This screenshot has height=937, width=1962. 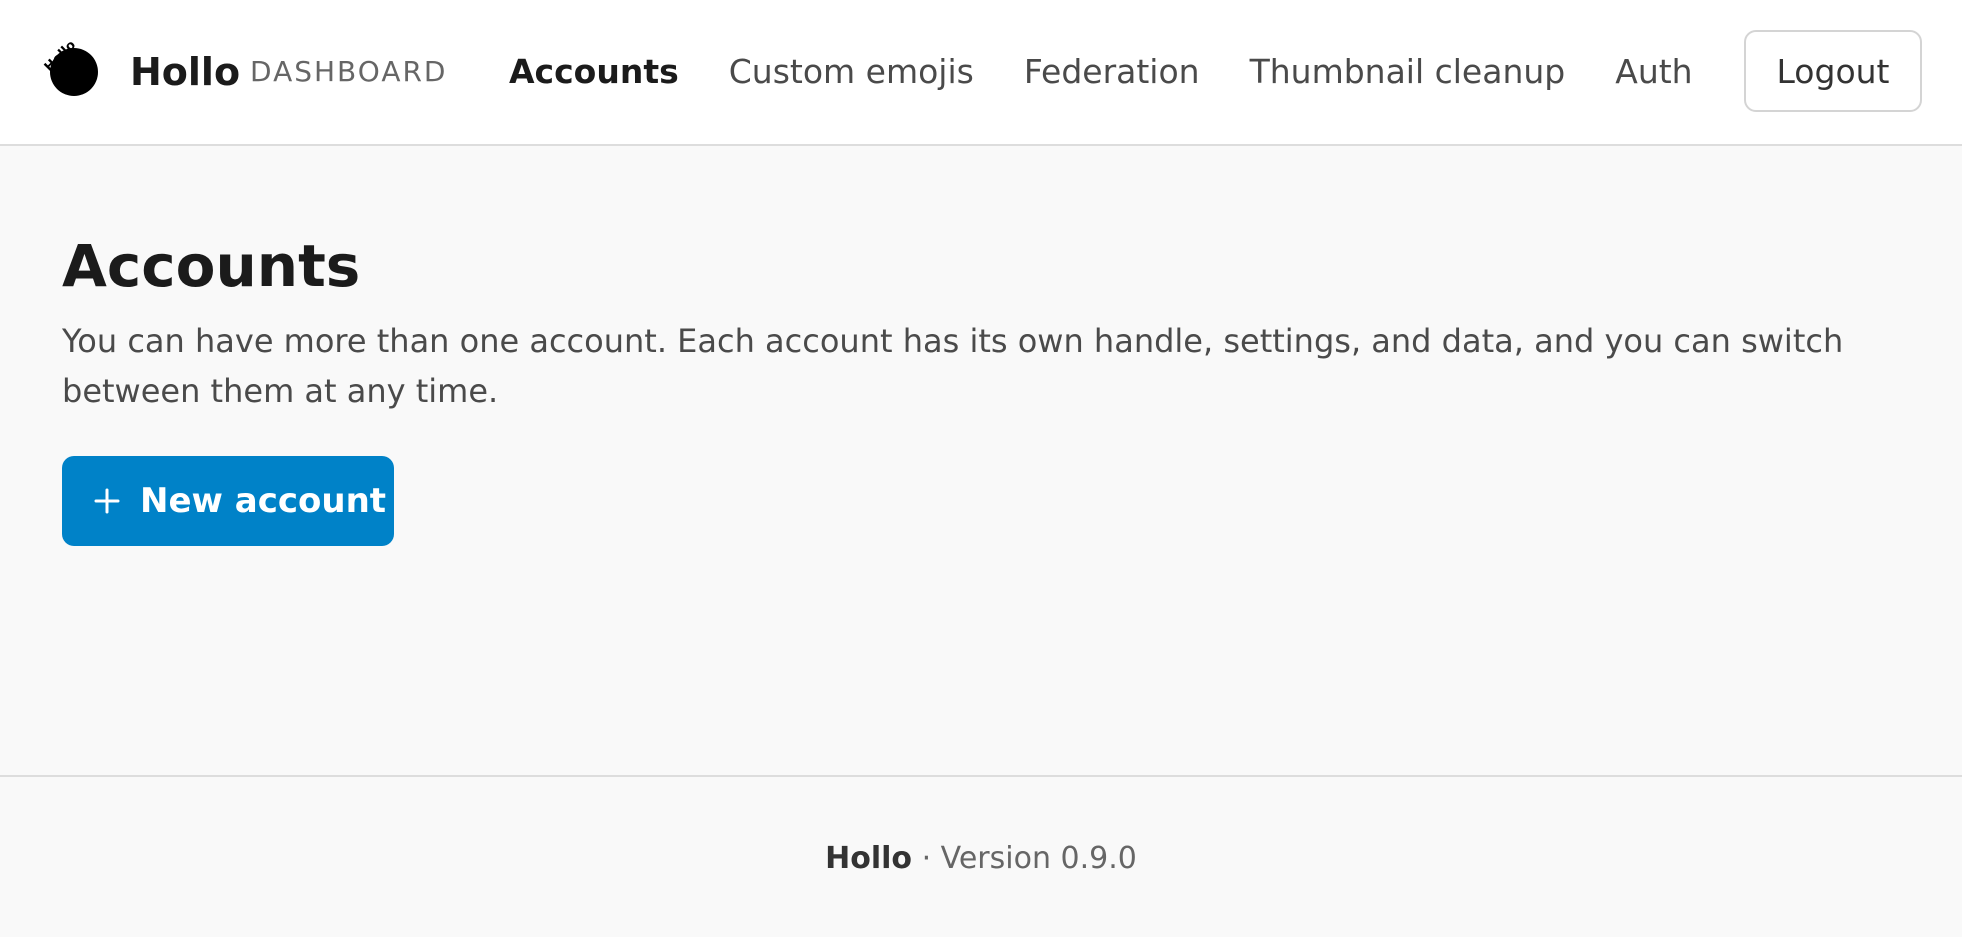 I want to click on dashboard-label: DASHBOARD, so click(x=349, y=71).